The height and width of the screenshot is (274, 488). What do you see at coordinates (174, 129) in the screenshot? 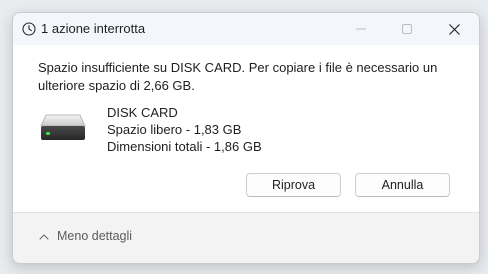
I see `disk-free-space: Spazio libero - 1,83 GB` at bounding box center [174, 129].